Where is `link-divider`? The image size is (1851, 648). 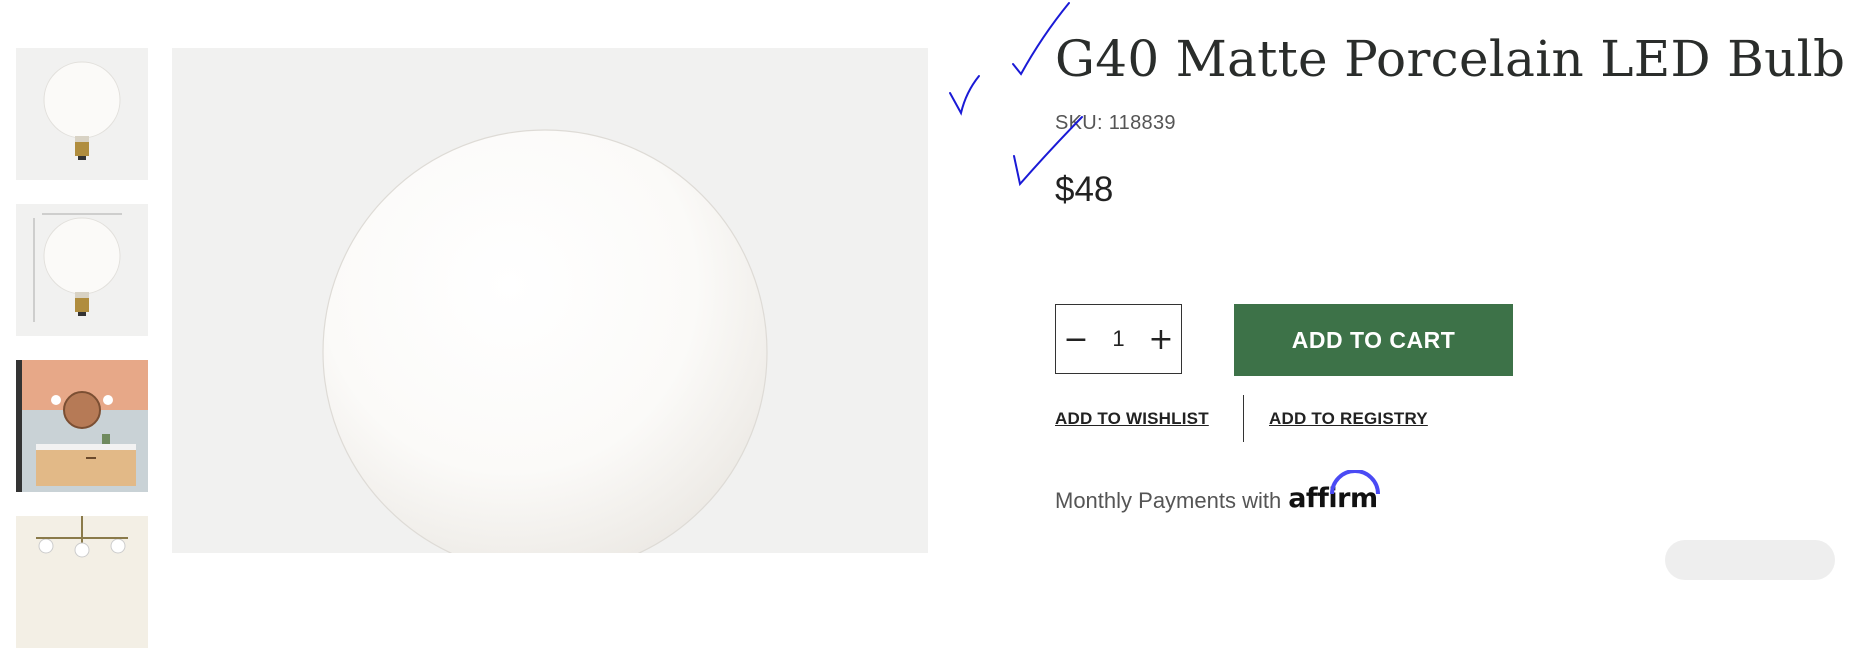 link-divider is located at coordinates (1243, 418).